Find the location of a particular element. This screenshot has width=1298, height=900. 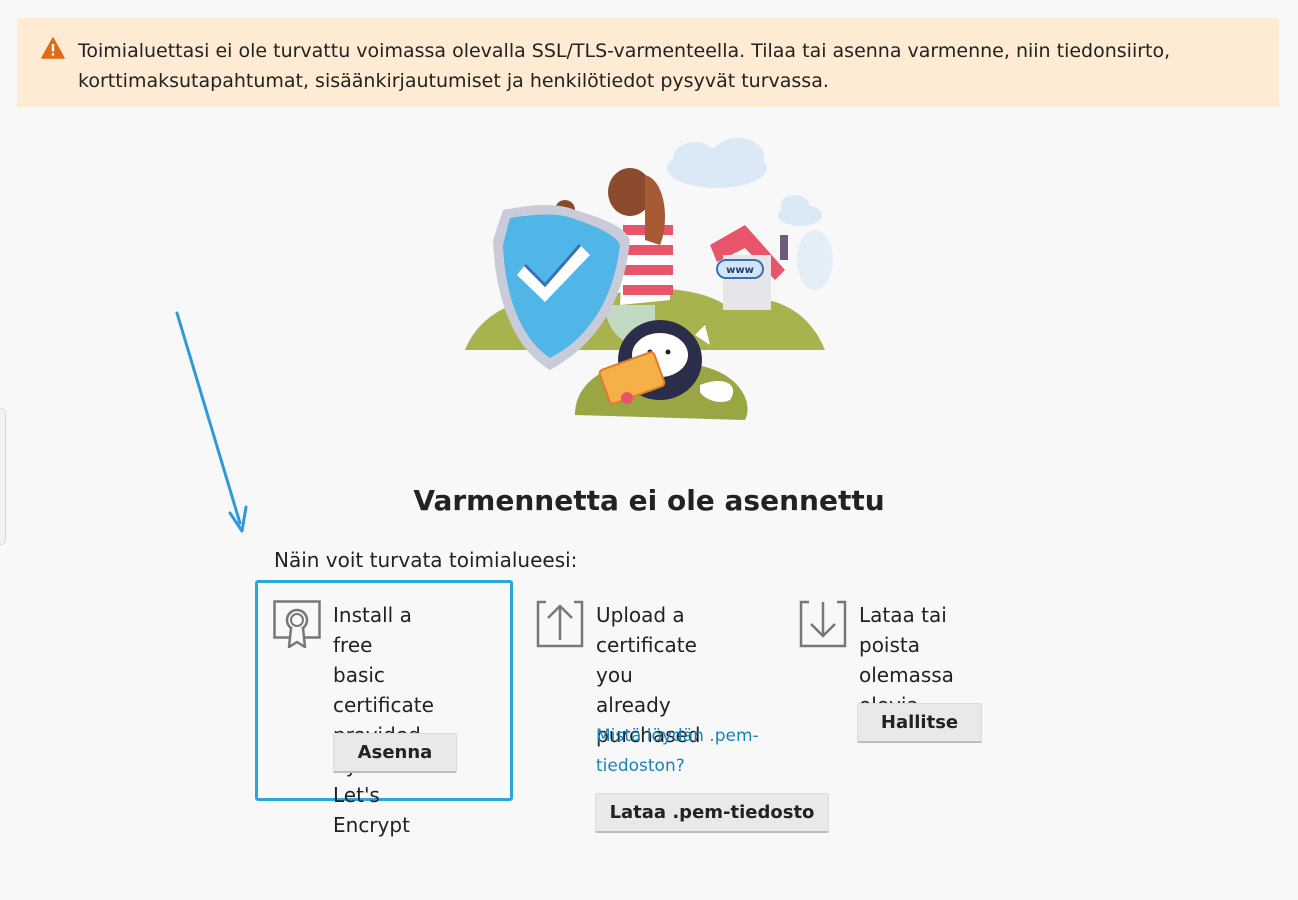

manage-button: Hallitse is located at coordinates (919, 723).